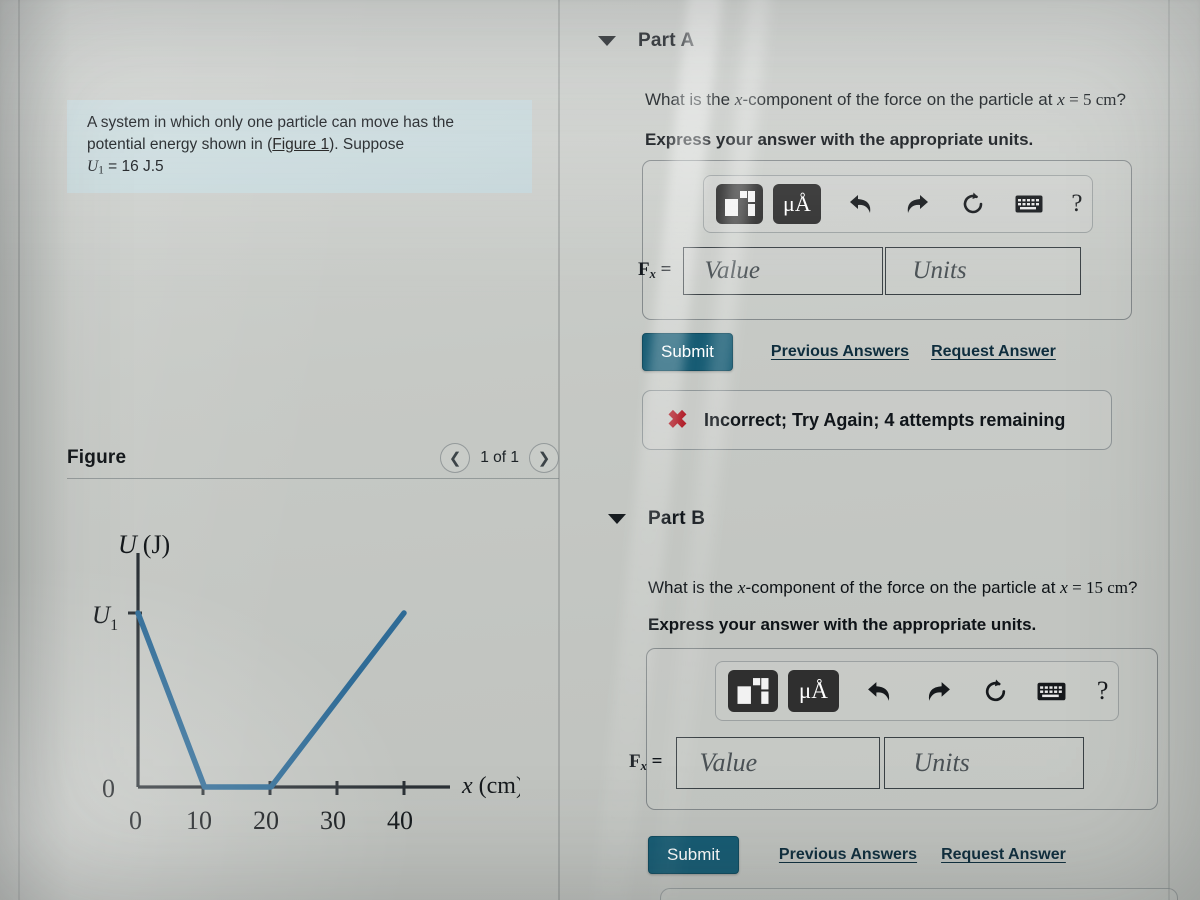 This screenshot has width=1200, height=900. Describe the element at coordinates (687, 352) in the screenshot. I see `part-a-submit-button: Submit` at that location.